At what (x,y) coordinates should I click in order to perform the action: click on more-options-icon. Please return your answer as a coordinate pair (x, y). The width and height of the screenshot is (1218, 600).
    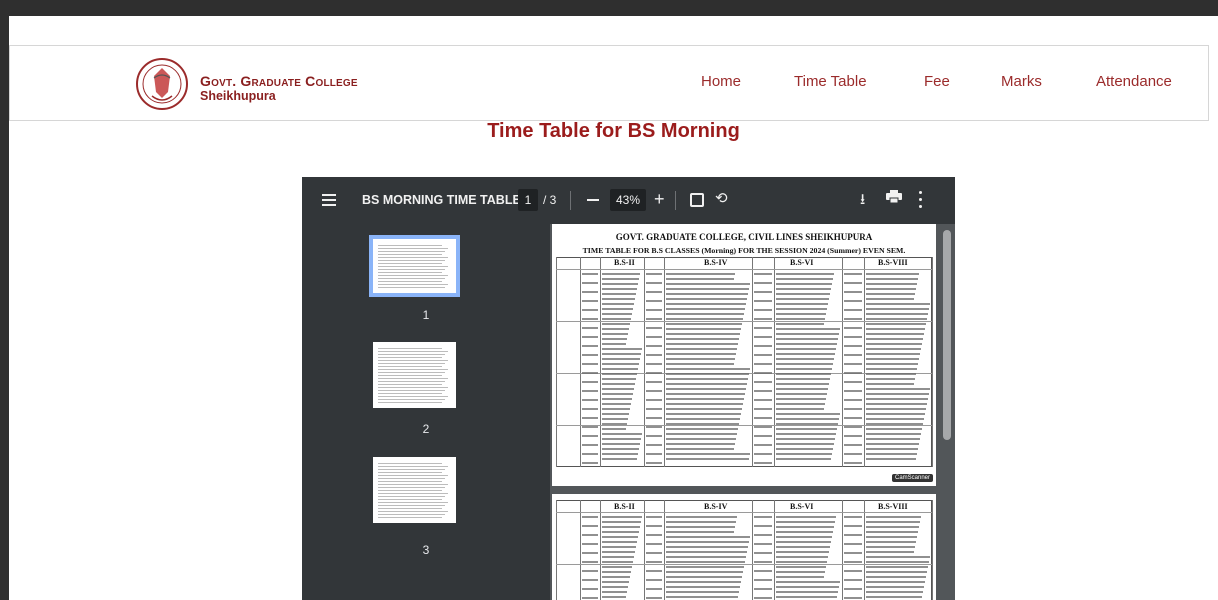
    Looking at the image, I should click on (920, 199).